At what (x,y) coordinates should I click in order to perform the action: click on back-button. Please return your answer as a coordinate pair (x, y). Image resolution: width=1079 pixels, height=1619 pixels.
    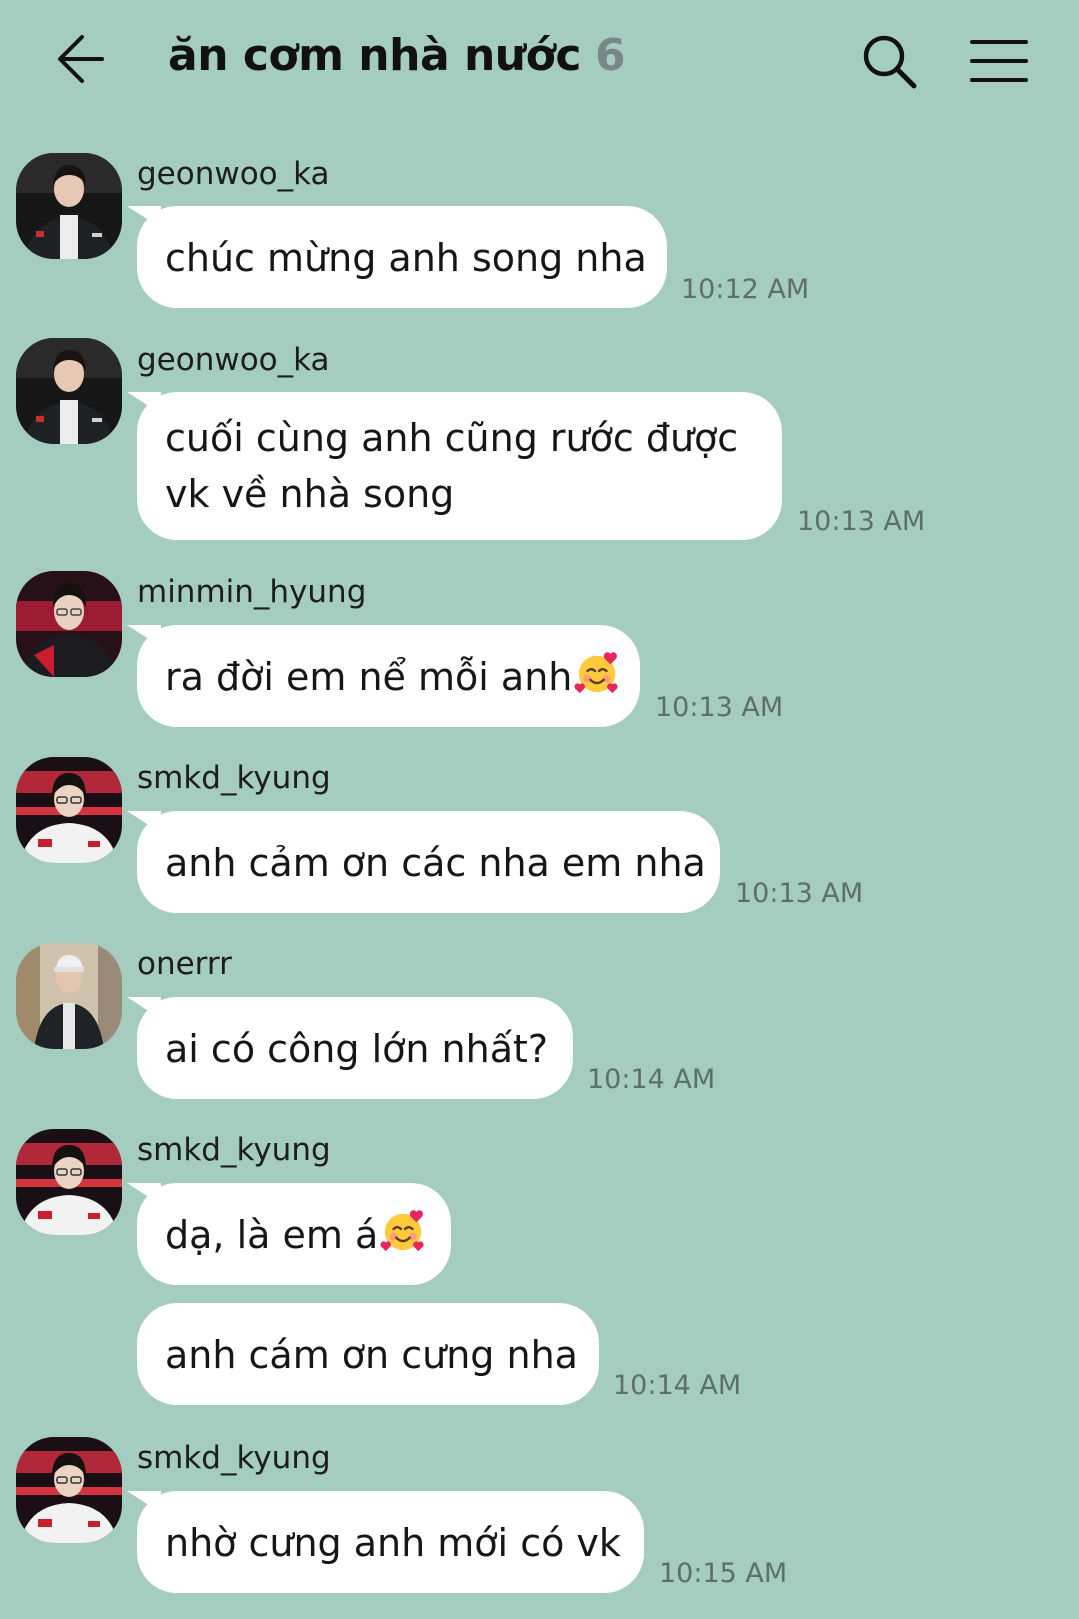
    Looking at the image, I should click on (82, 59).